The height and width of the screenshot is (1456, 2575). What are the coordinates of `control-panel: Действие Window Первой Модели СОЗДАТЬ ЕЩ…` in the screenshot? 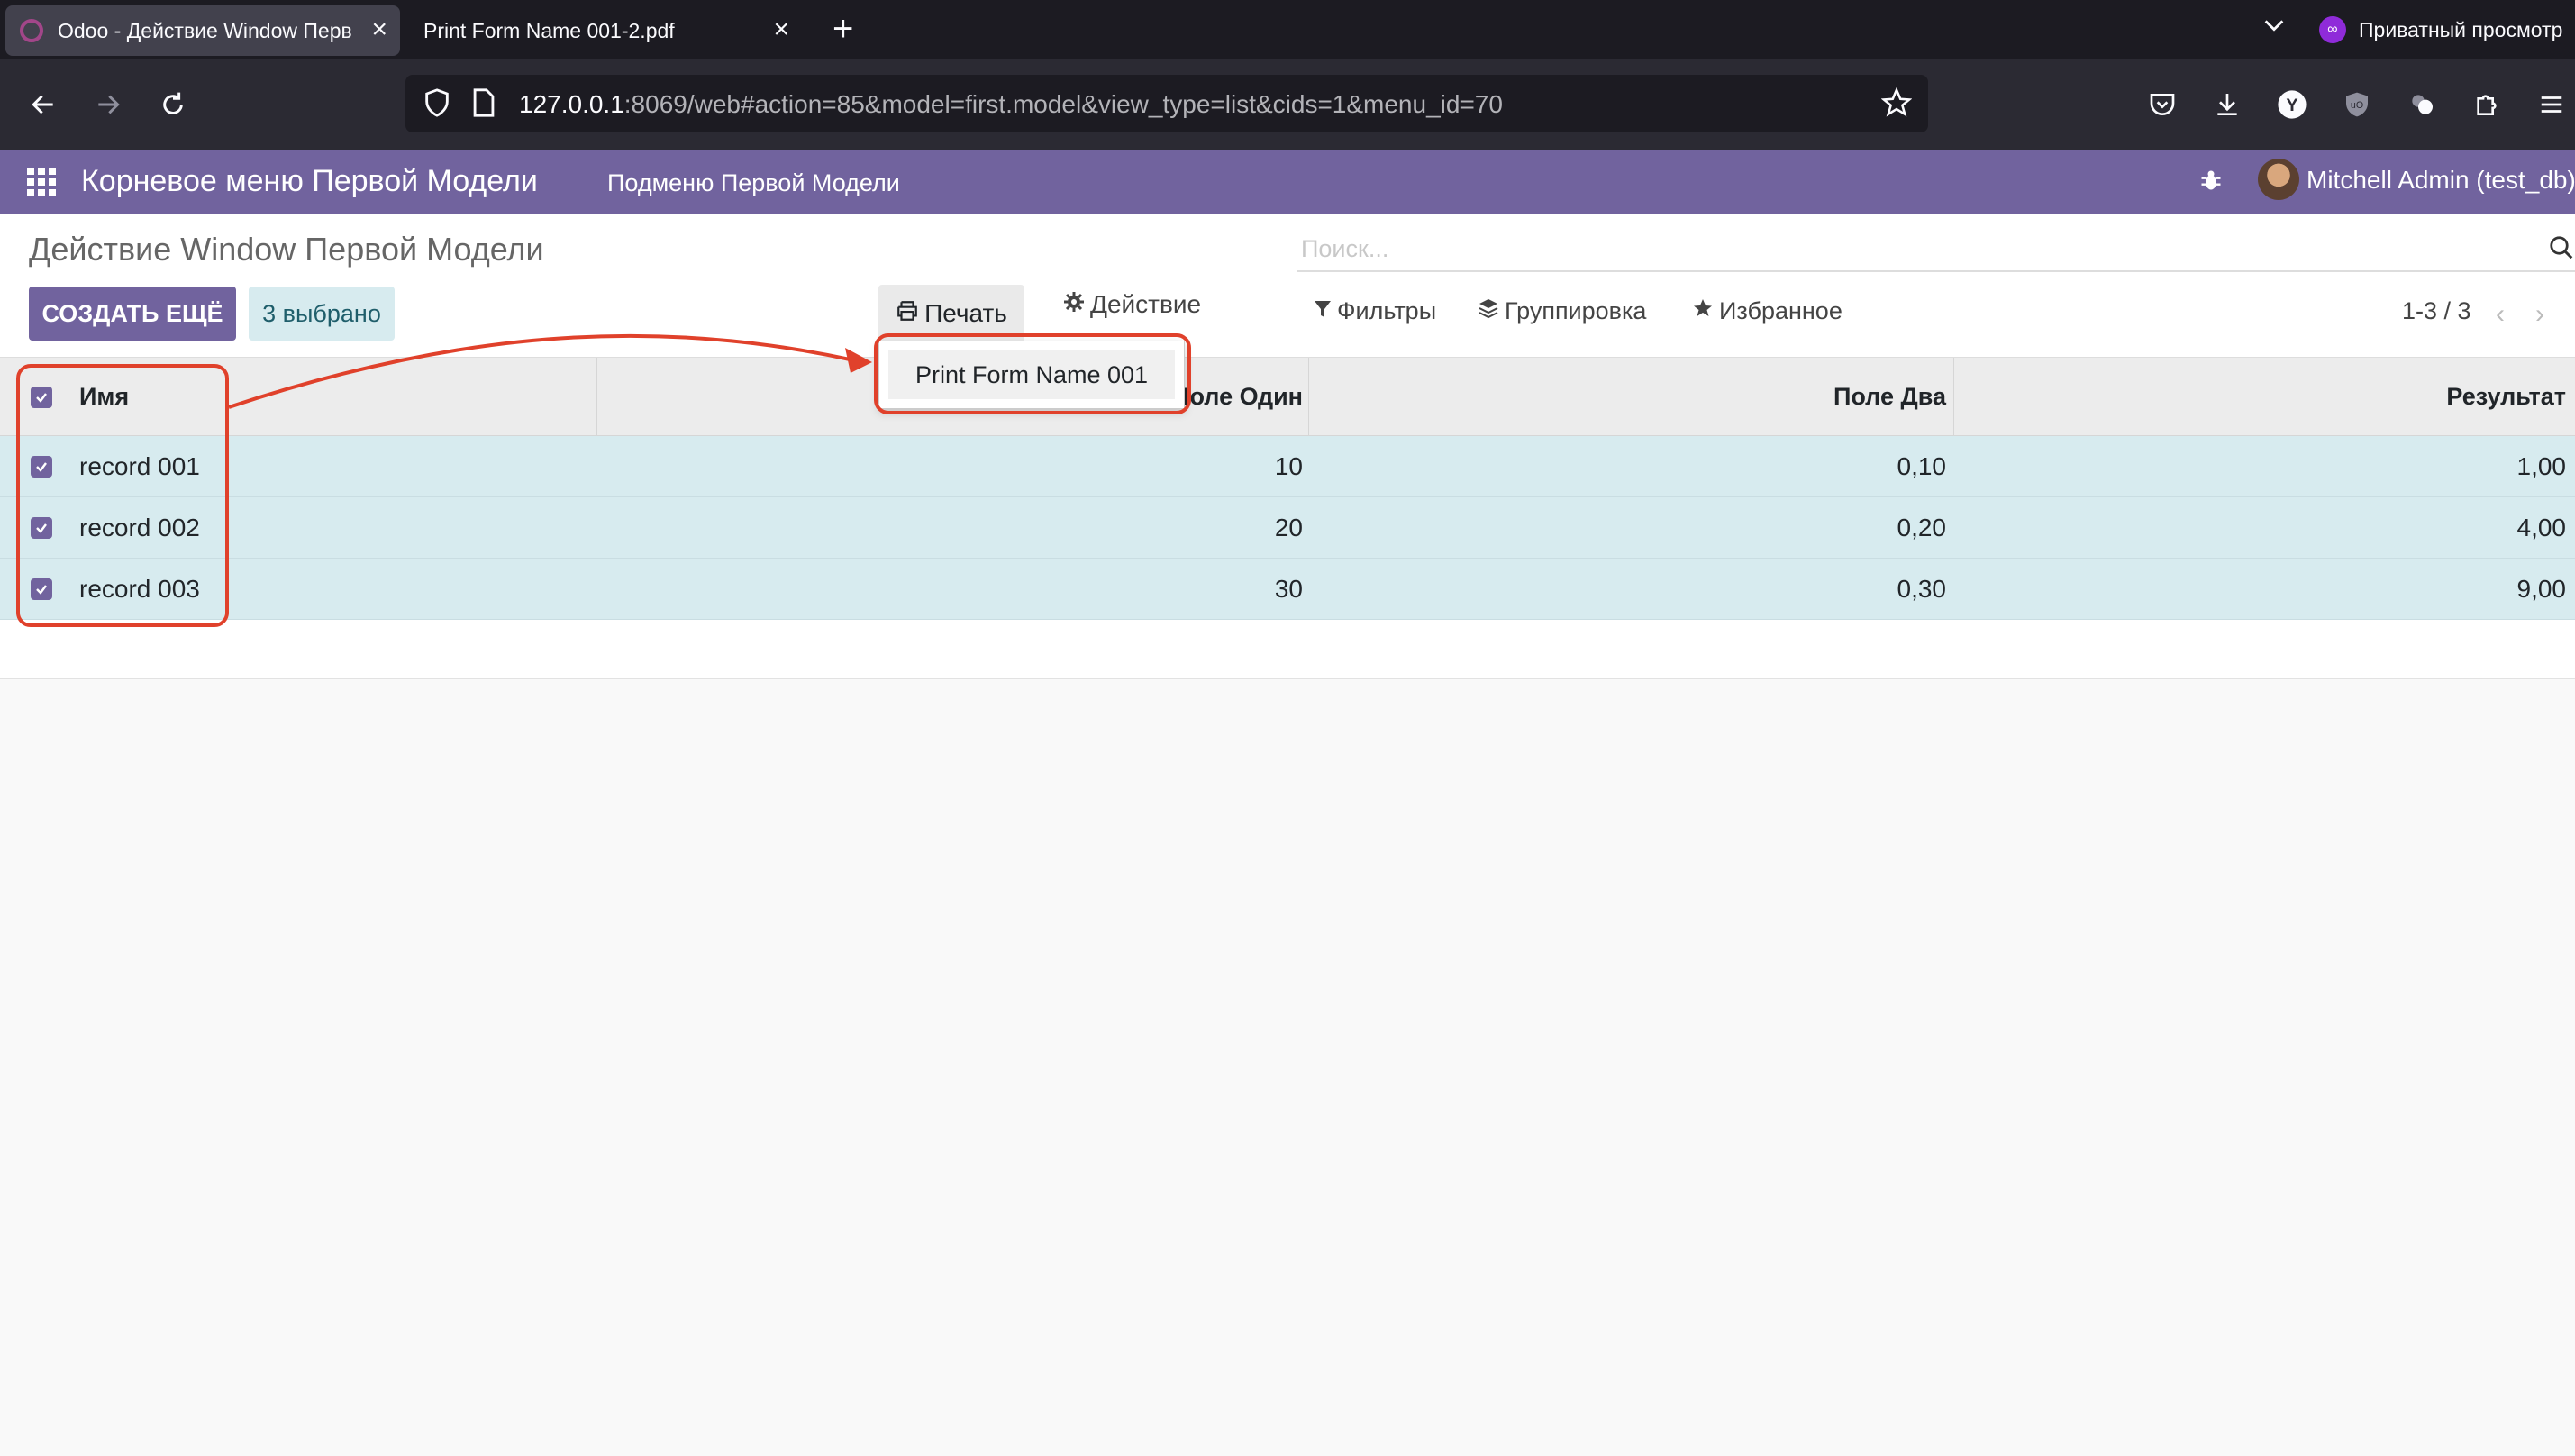 It's located at (1288, 285).